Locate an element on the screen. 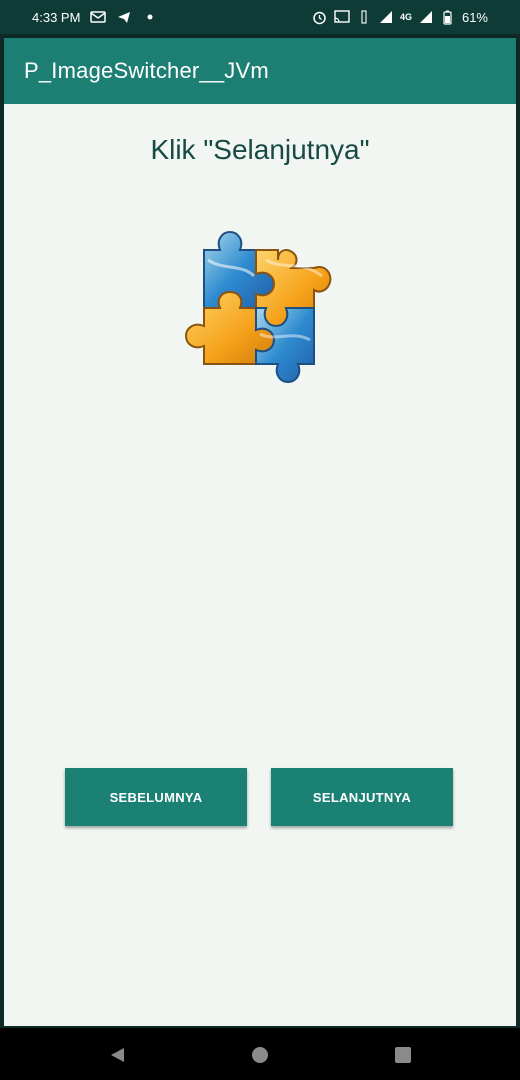  status-right: 4G 61% is located at coordinates (400, 17).